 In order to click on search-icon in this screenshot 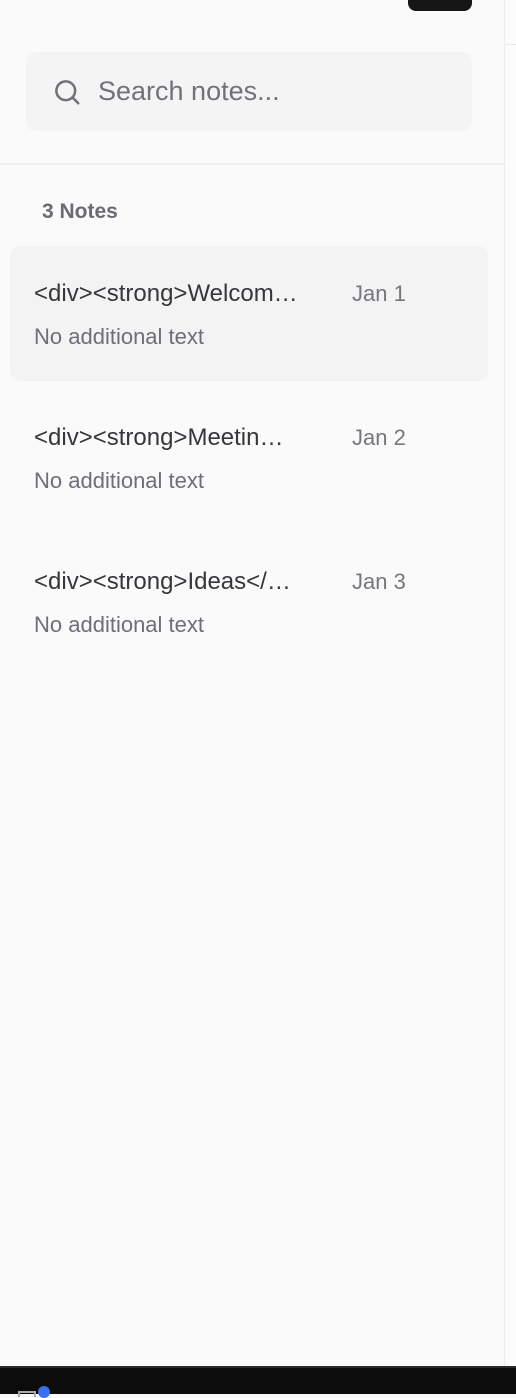, I will do `click(67, 91)`.